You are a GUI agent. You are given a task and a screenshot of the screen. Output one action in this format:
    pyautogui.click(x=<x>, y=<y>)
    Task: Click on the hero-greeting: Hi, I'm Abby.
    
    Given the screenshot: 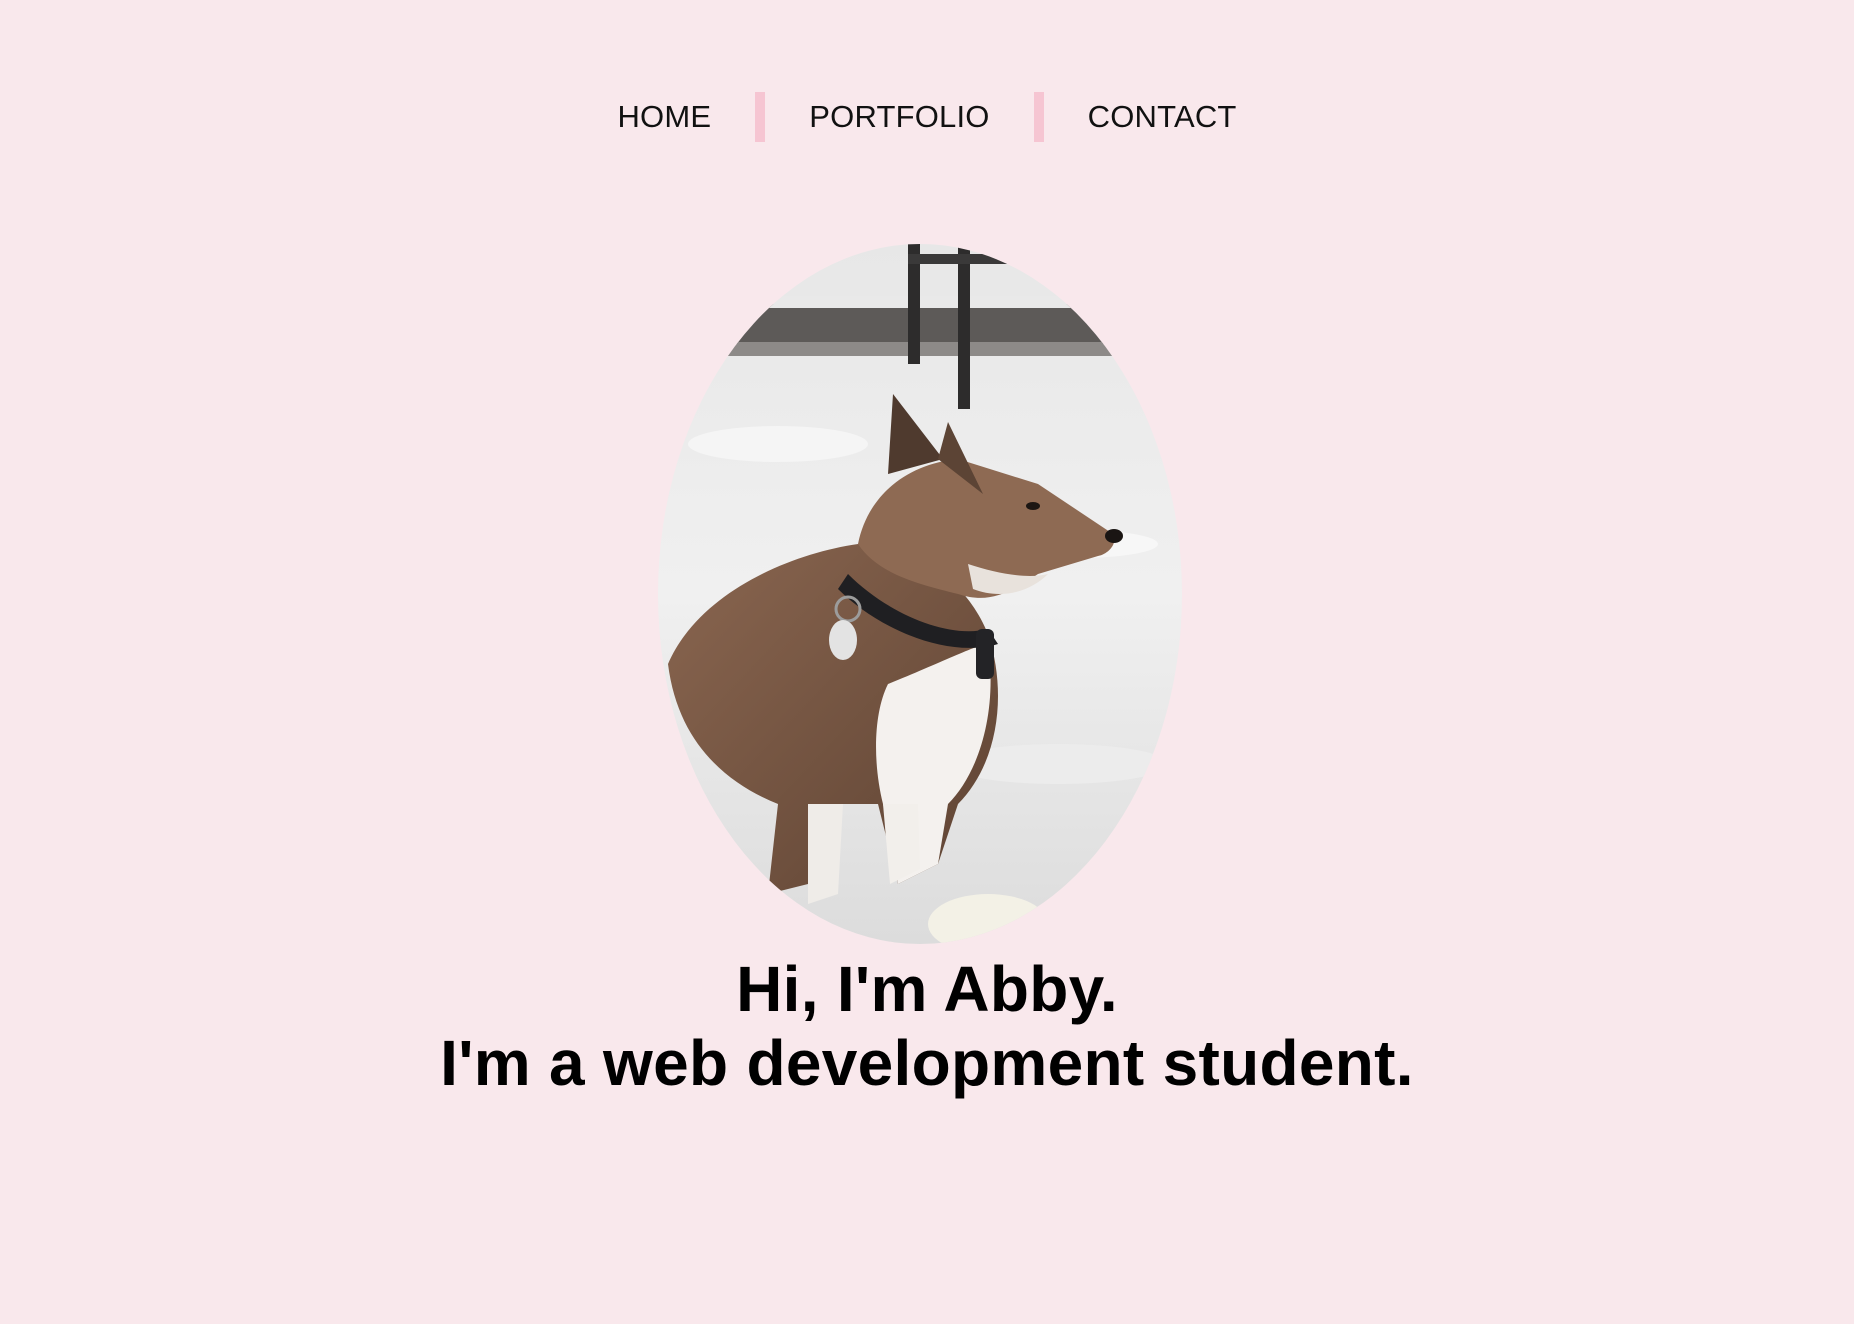 What is the action you would take?
    pyautogui.click(x=927, y=989)
    